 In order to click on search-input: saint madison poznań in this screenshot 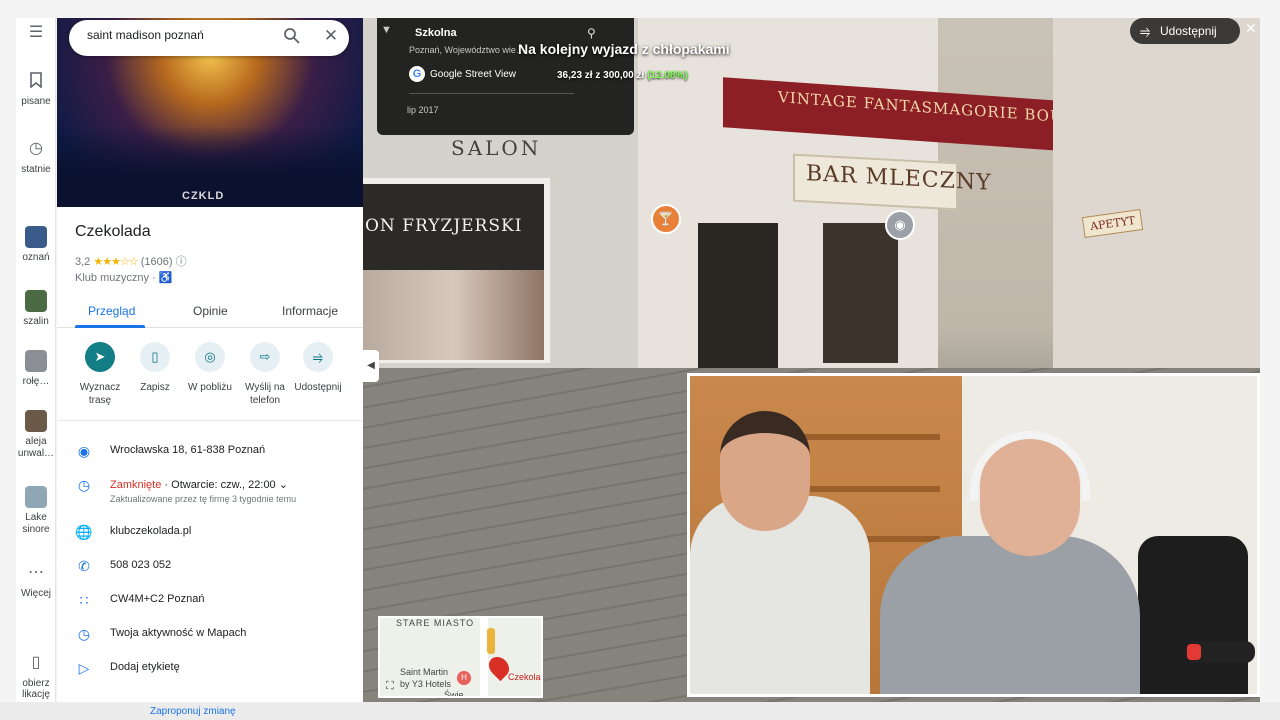, I will do `click(145, 35)`.